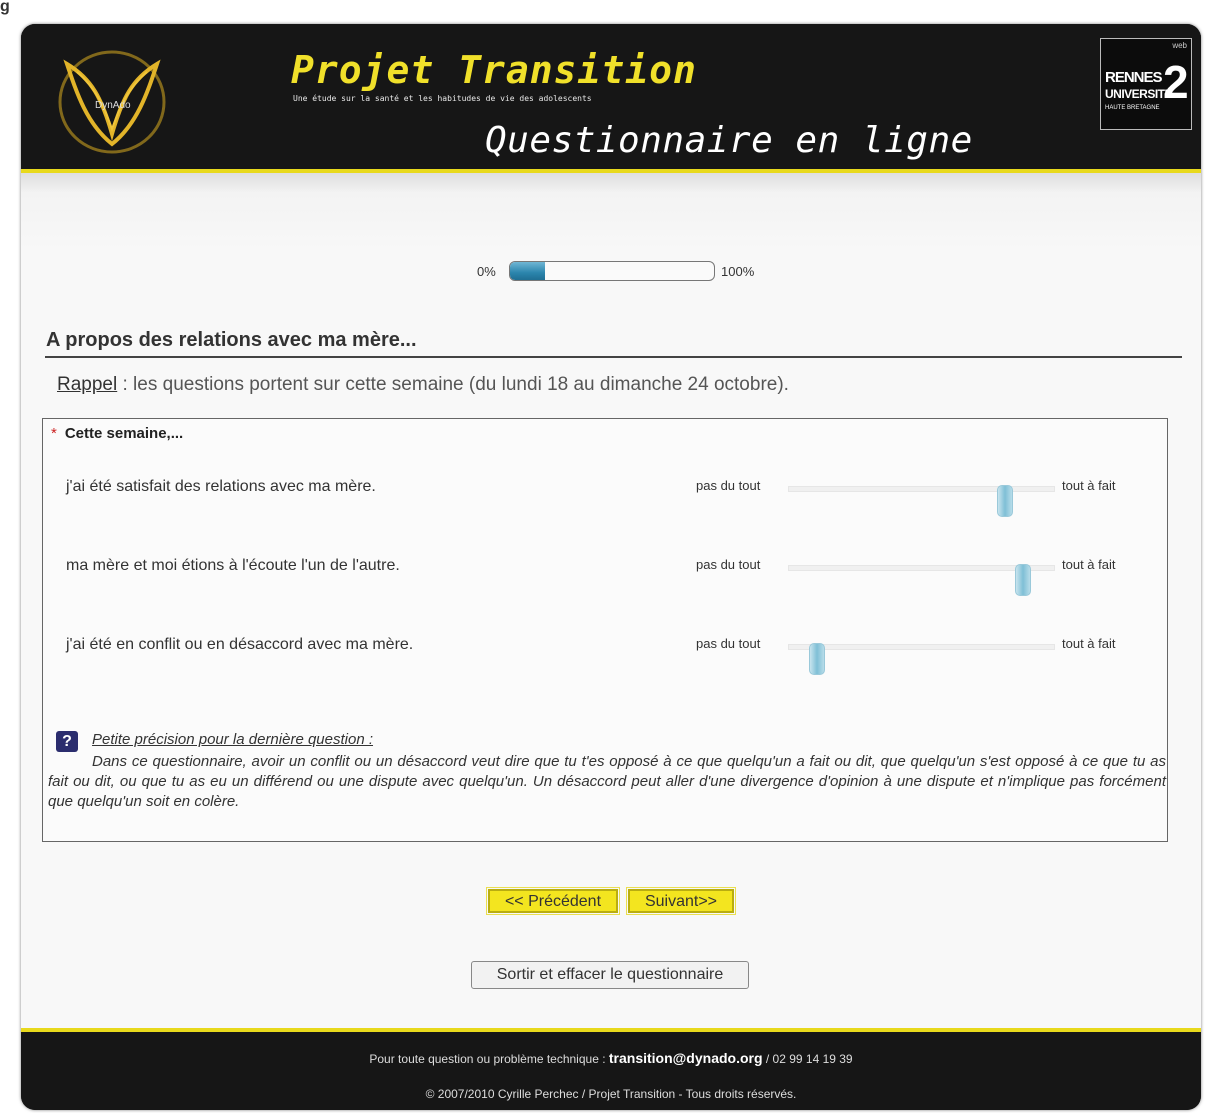 The image size is (1218, 1113). I want to click on rennes2-logo: web RENNES UNIVERSITÉ HAUTE BRETAGNE 2, so click(1146, 84).